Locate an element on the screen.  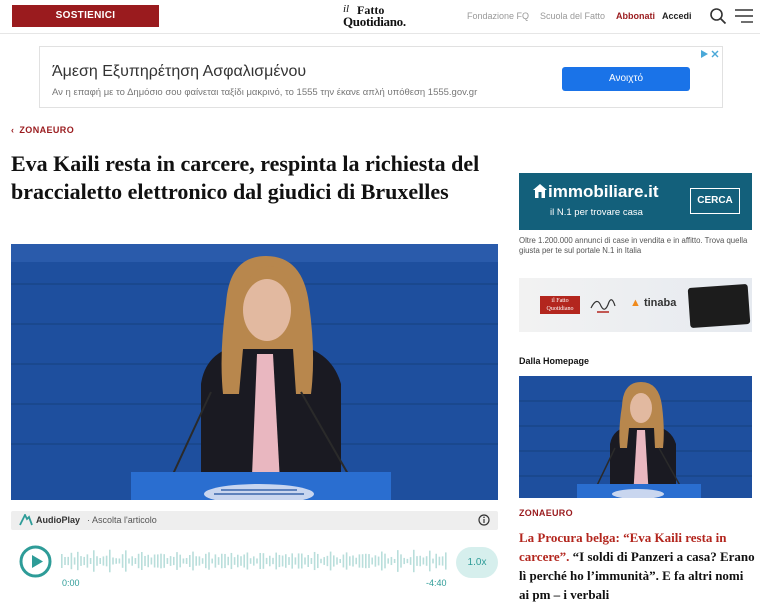
fatto-mini-logo: il Fatto Quotidiano is located at coordinates (560, 305).